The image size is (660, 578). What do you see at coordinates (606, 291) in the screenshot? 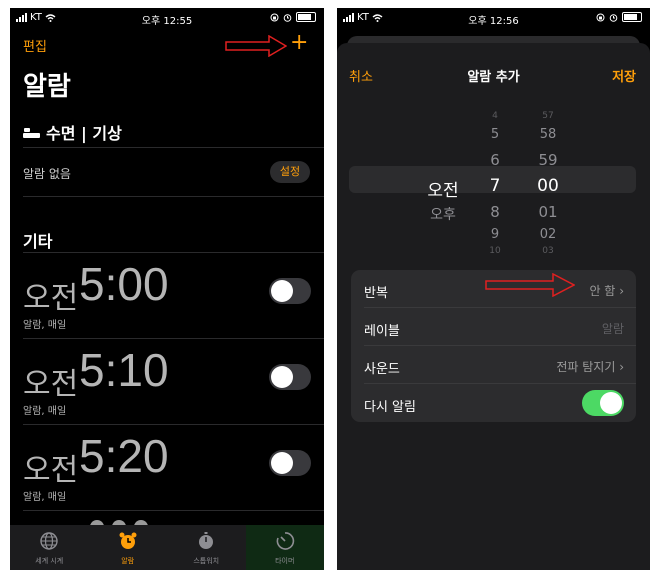
I see `setting-value: 안 함 ›` at bounding box center [606, 291].